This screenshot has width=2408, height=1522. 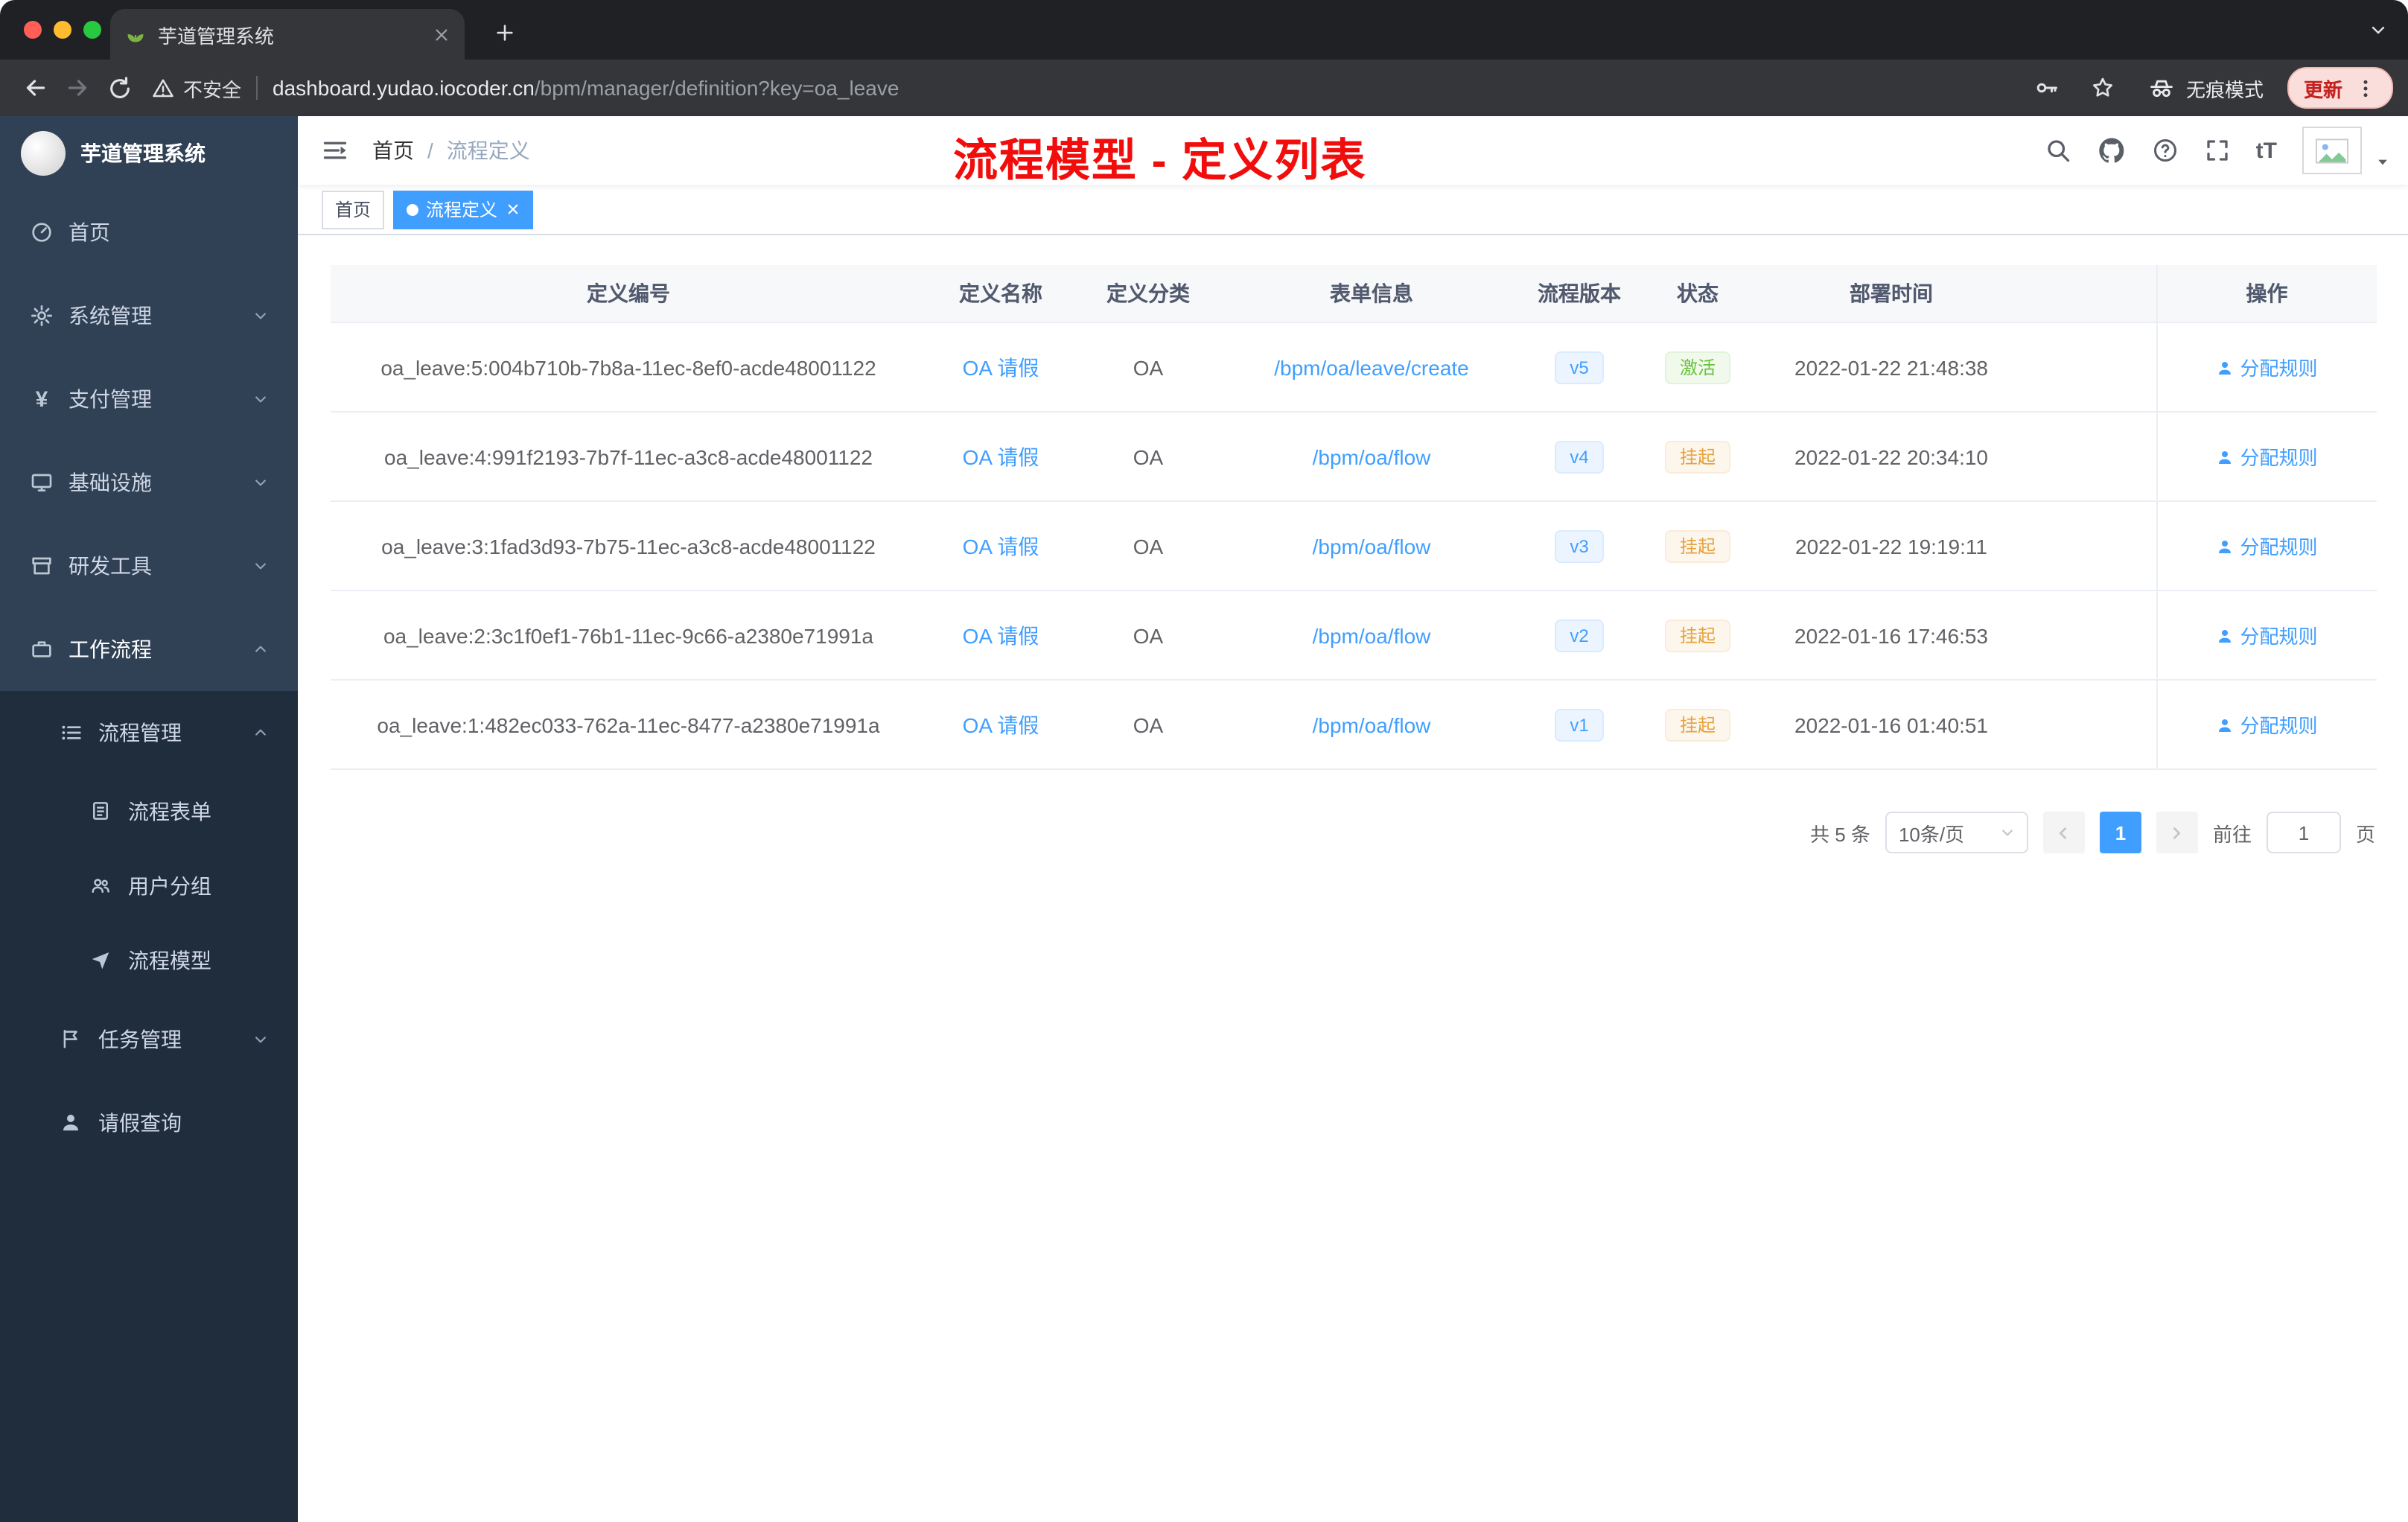 I want to click on breadcrumb-current: 流程定义, so click(x=488, y=150).